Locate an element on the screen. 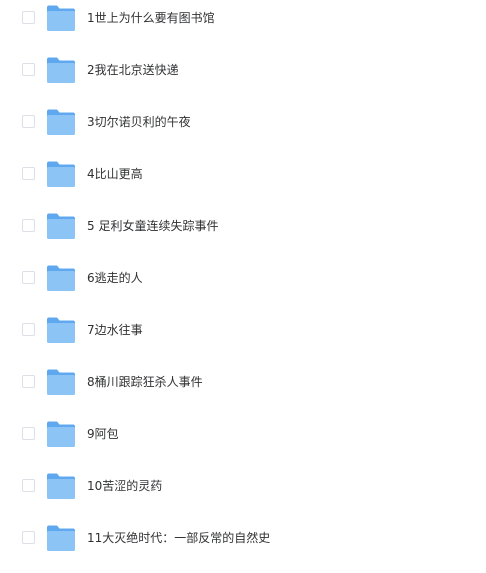 The height and width of the screenshot is (573, 486). list-item: 7边水往事 is located at coordinates (243, 339).